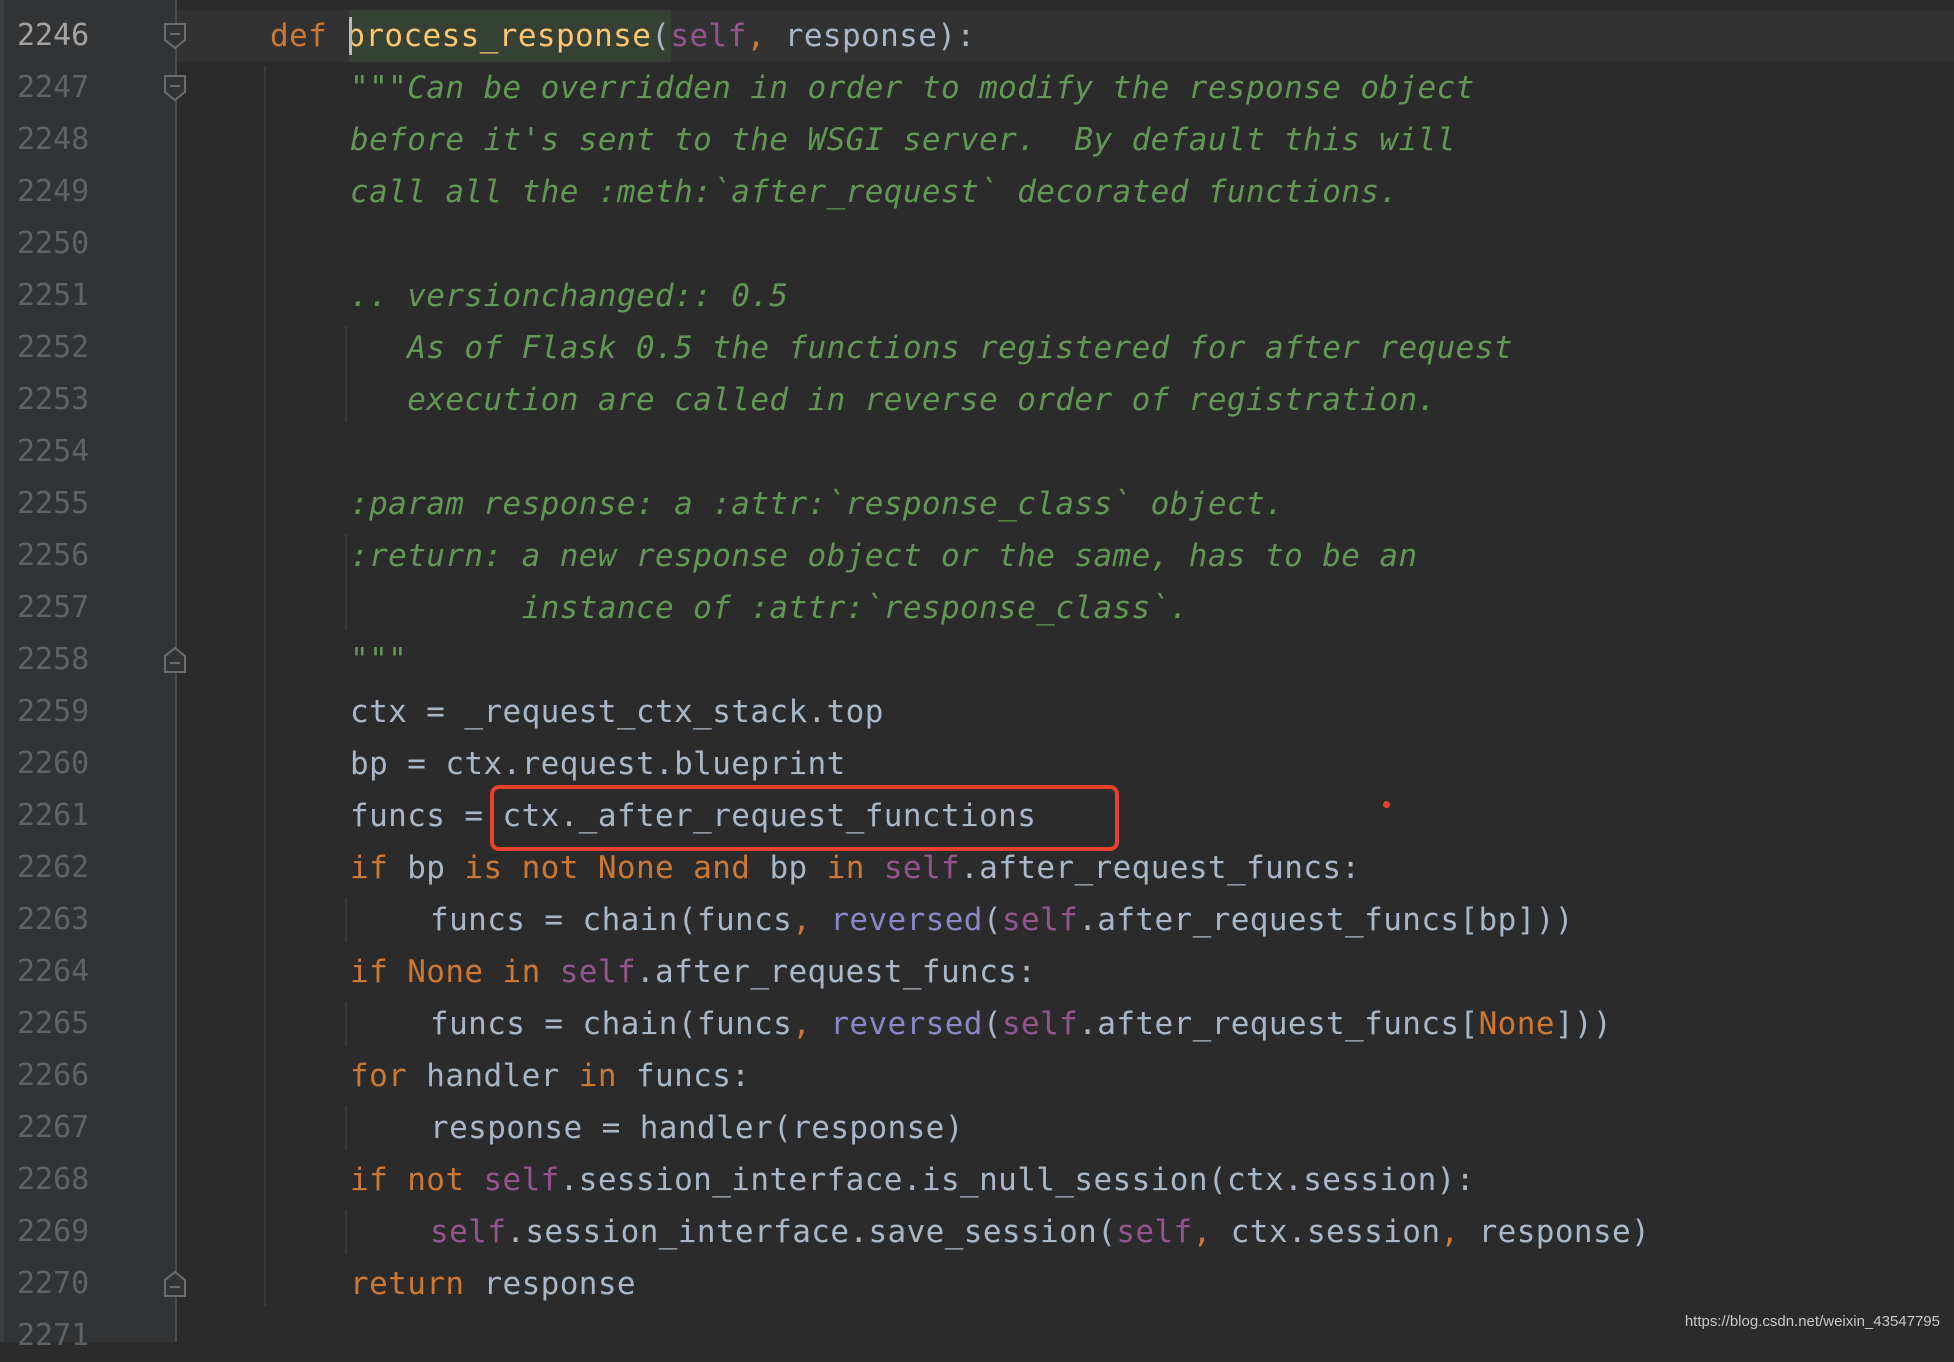 The width and height of the screenshot is (1954, 1362). What do you see at coordinates (57, 660) in the screenshot?
I see `line-number: 2258` at bounding box center [57, 660].